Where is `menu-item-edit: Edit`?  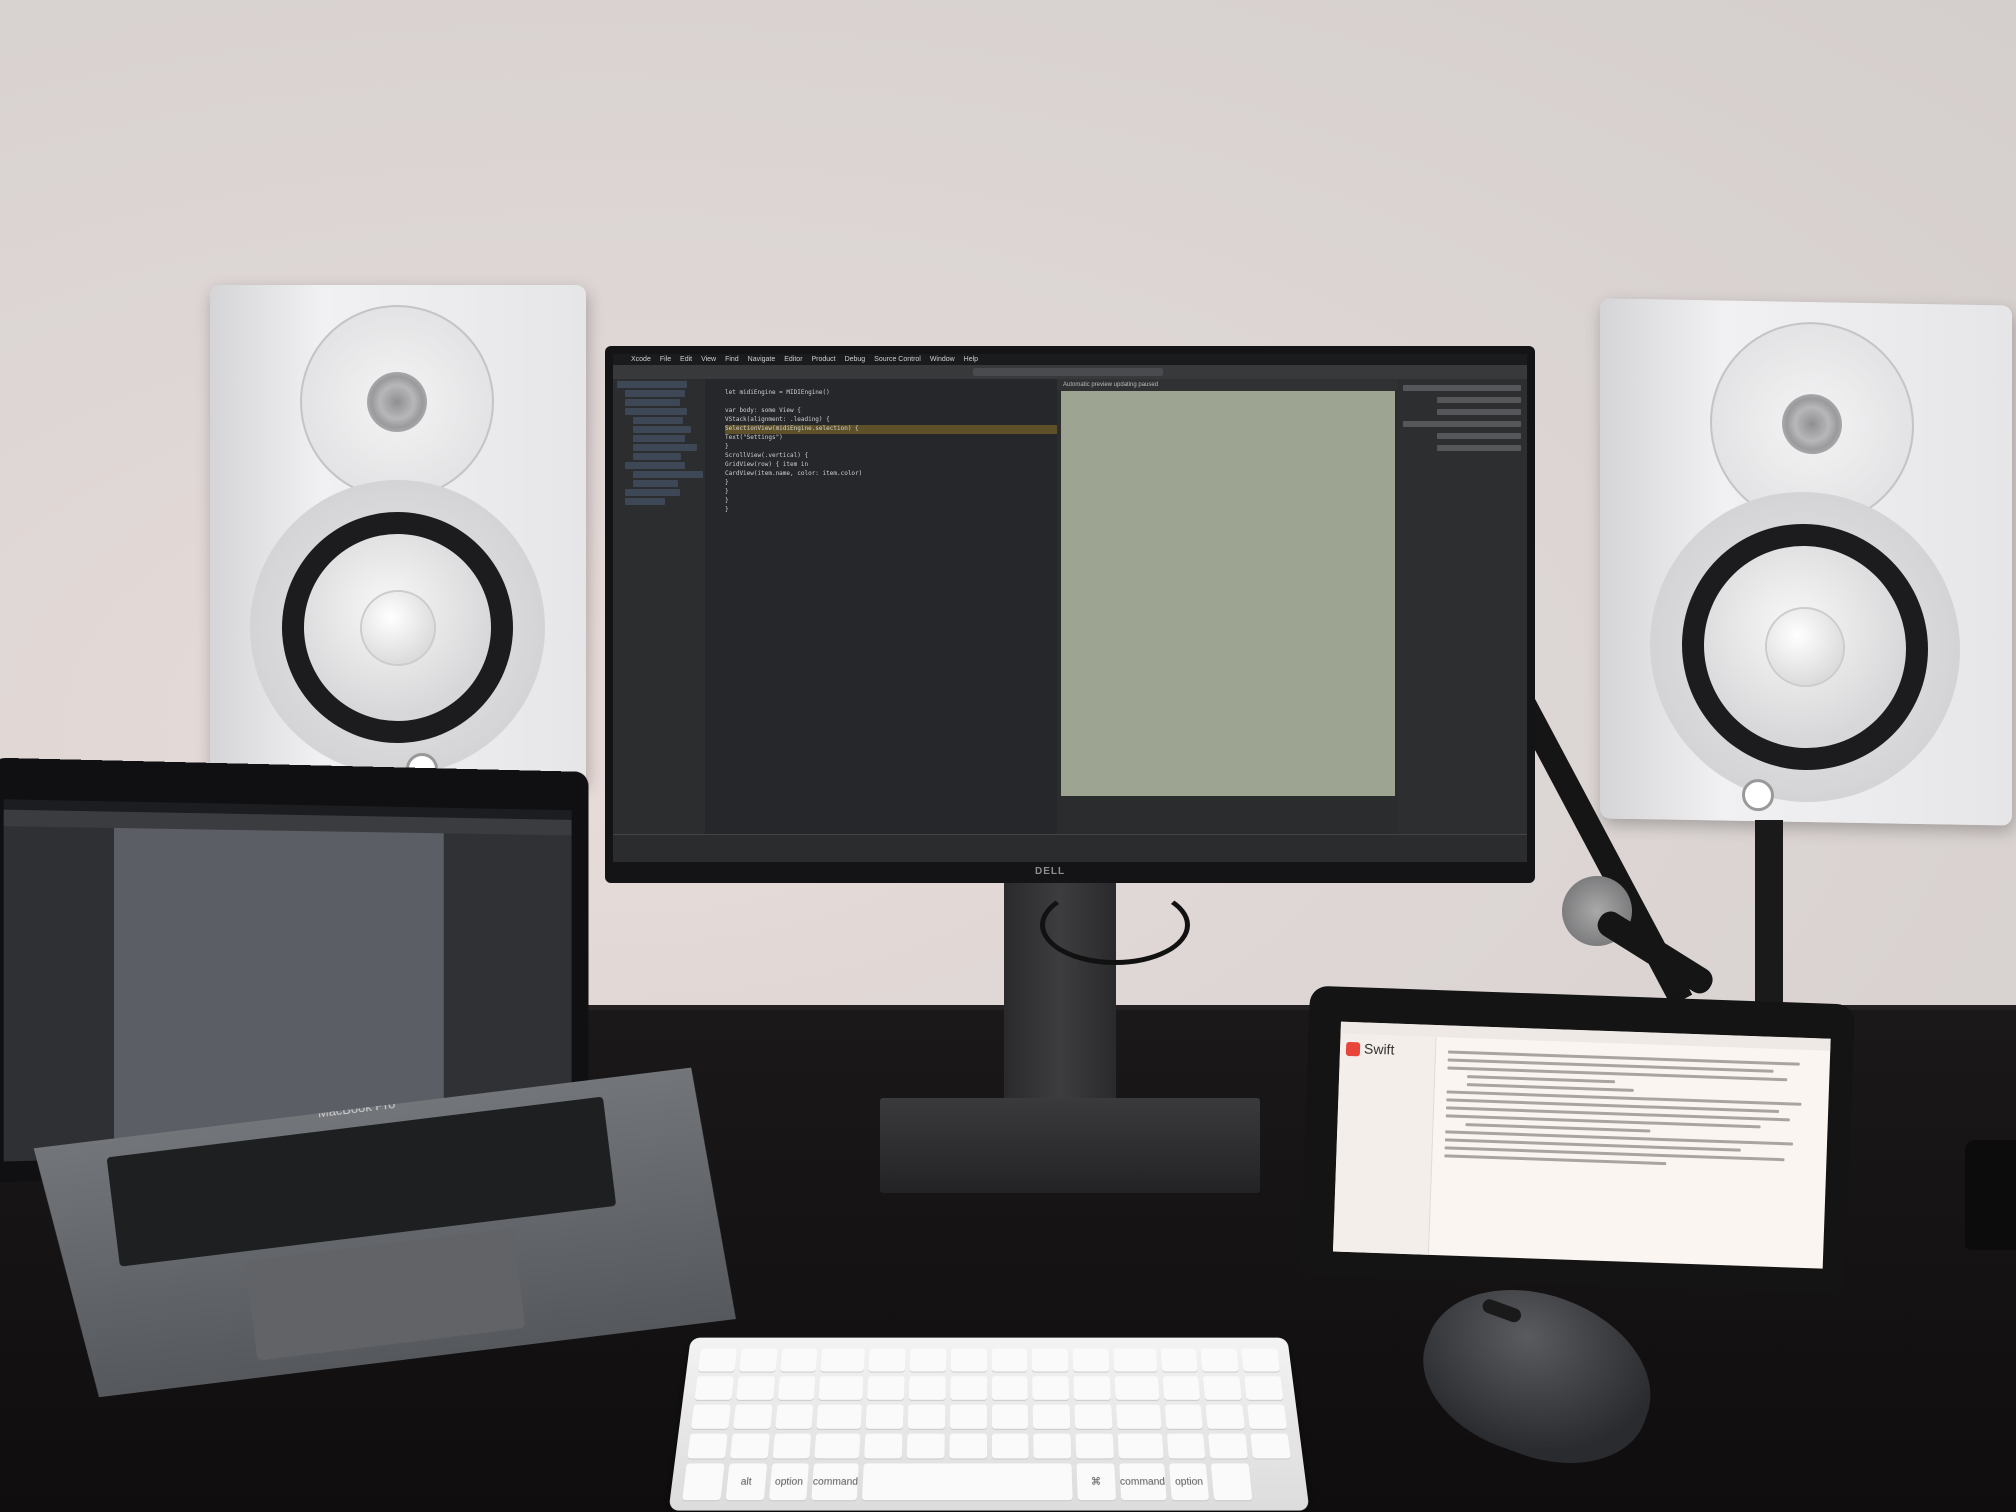 menu-item-edit: Edit is located at coordinates (686, 359).